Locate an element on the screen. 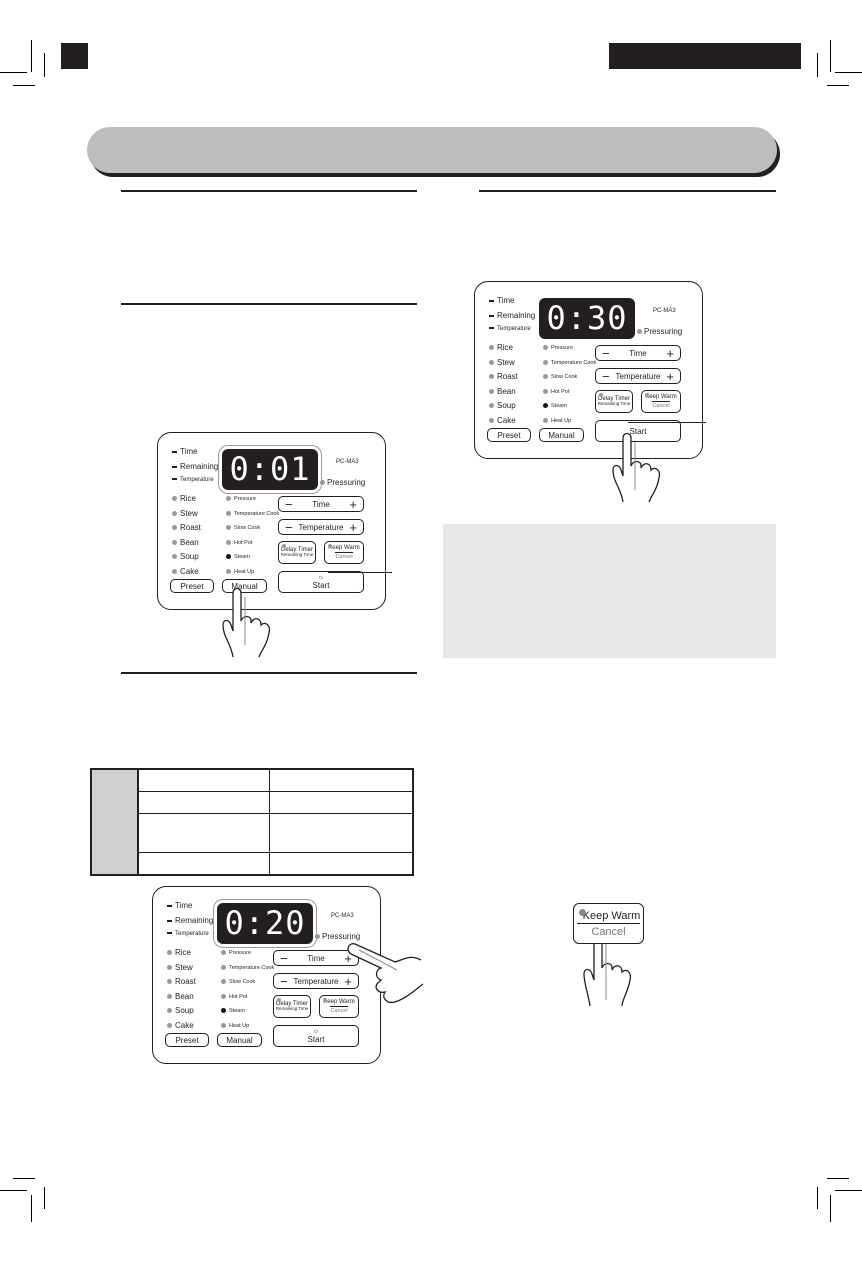  callout-line is located at coordinates (360, 572).